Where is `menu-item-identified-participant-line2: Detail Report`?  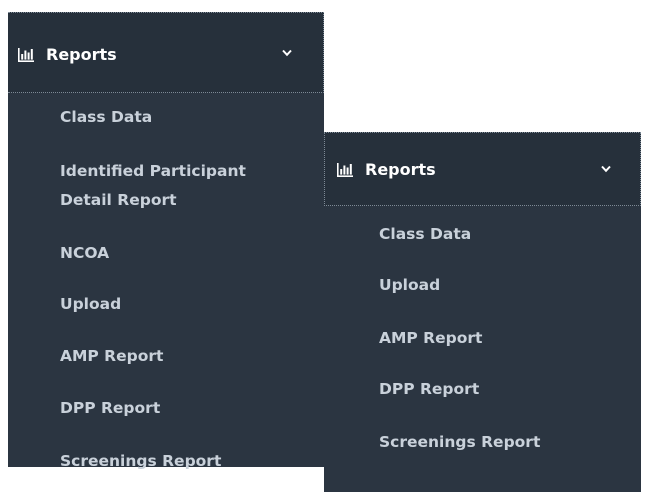 menu-item-identified-participant-line2: Detail Report is located at coordinates (118, 200).